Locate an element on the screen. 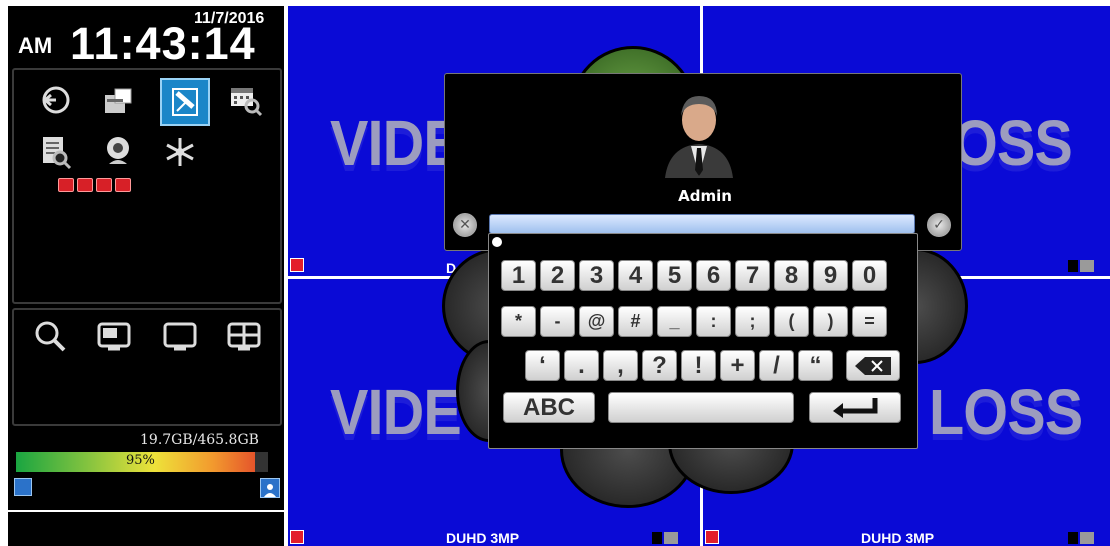  key-sym-6: ; is located at coordinates (752, 321).